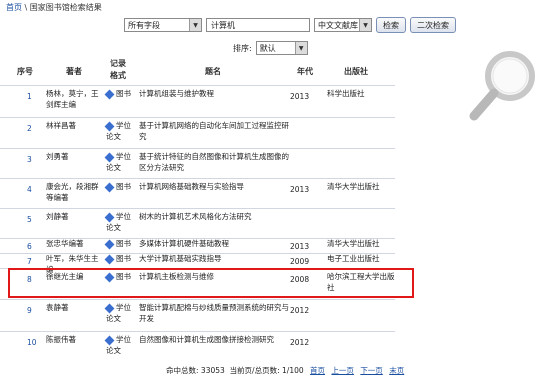  Describe the element at coordinates (353, 258) in the screenshot. I see `row-publisher: 电子工业出版社` at that location.